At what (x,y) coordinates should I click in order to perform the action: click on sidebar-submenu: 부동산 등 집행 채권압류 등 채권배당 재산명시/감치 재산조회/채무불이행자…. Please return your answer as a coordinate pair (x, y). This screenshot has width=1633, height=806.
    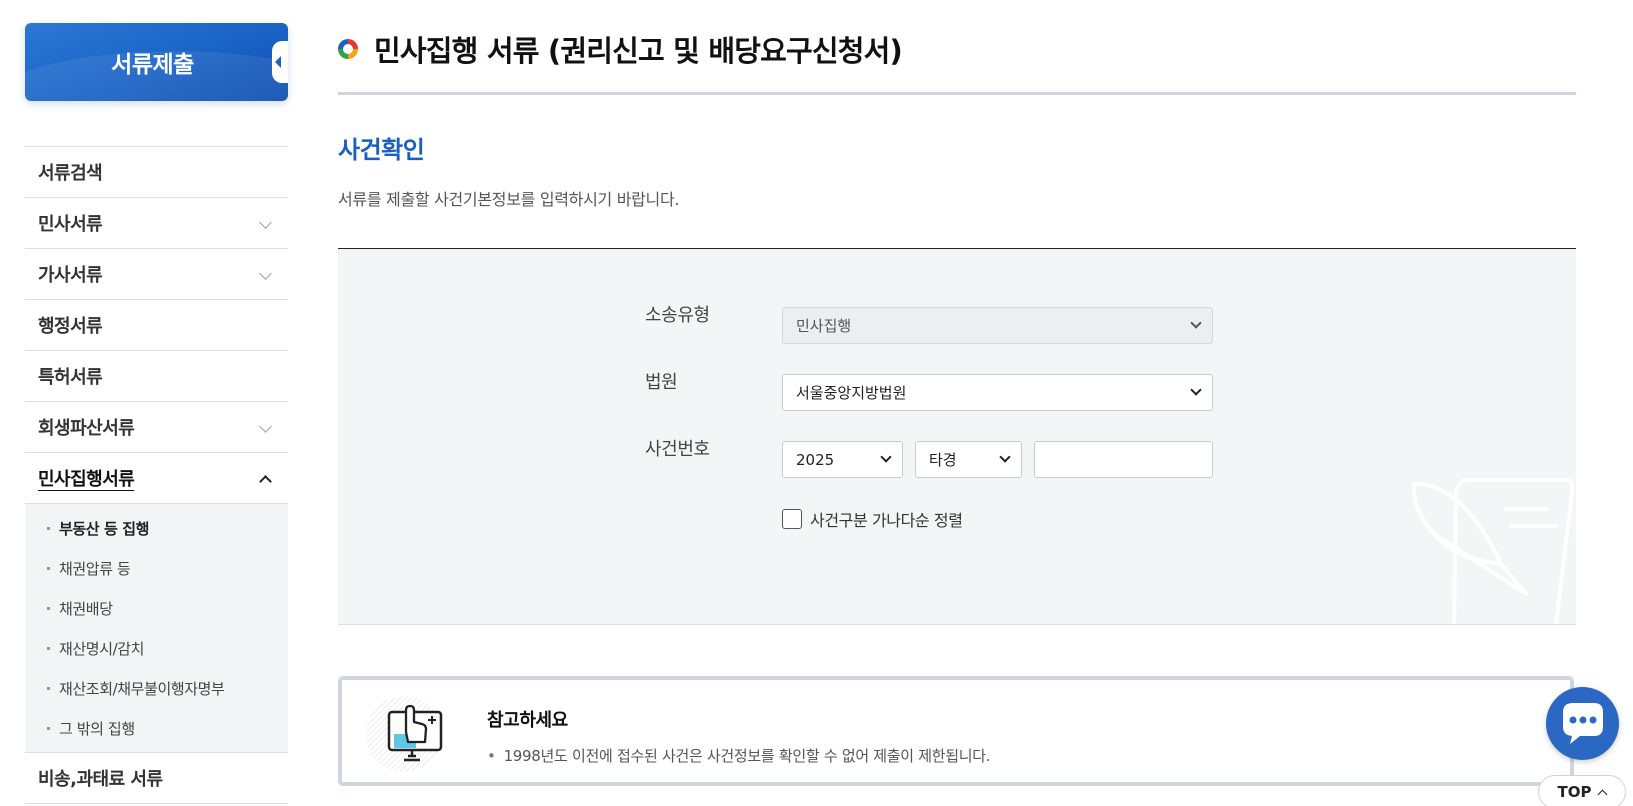
    Looking at the image, I should click on (156, 628).